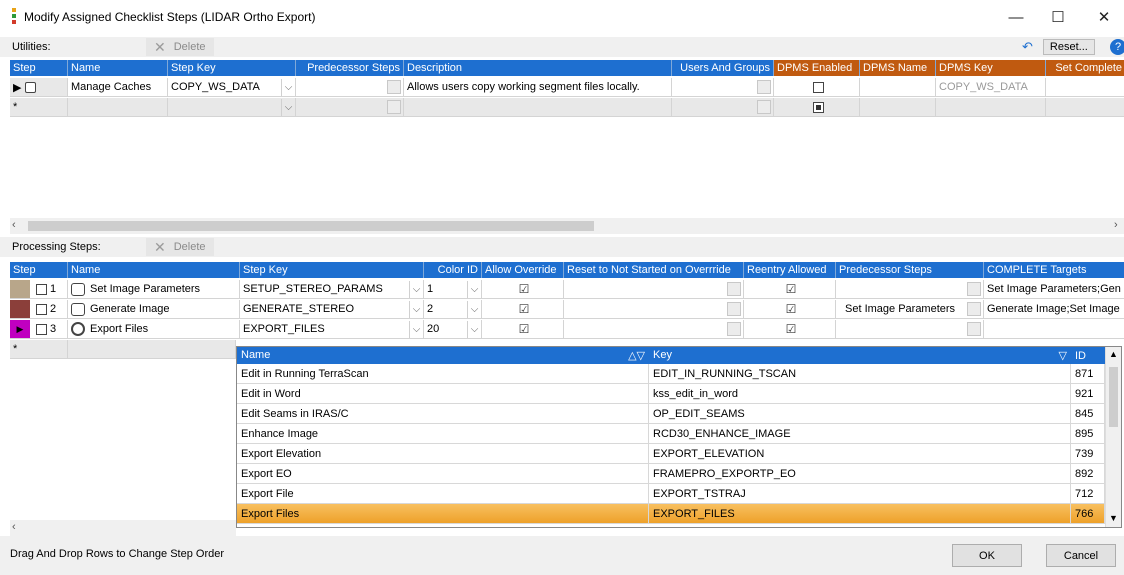  What do you see at coordinates (679, 494) in the screenshot?
I see `list-item: Export File EXPORT_TSTRAJ 712` at bounding box center [679, 494].